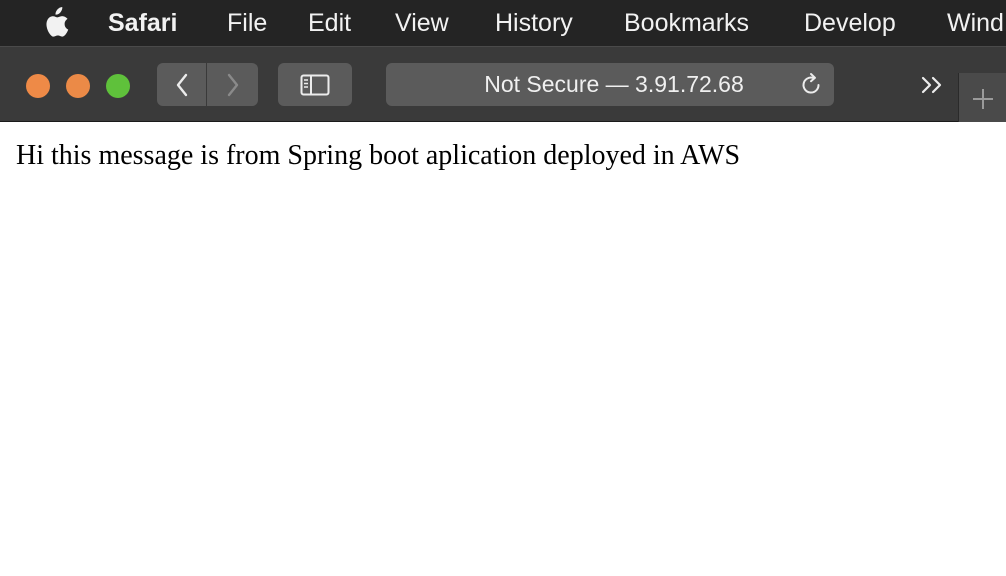 Image resolution: width=1006 pixels, height=576 pixels. I want to click on sidebar-icon, so click(315, 84).